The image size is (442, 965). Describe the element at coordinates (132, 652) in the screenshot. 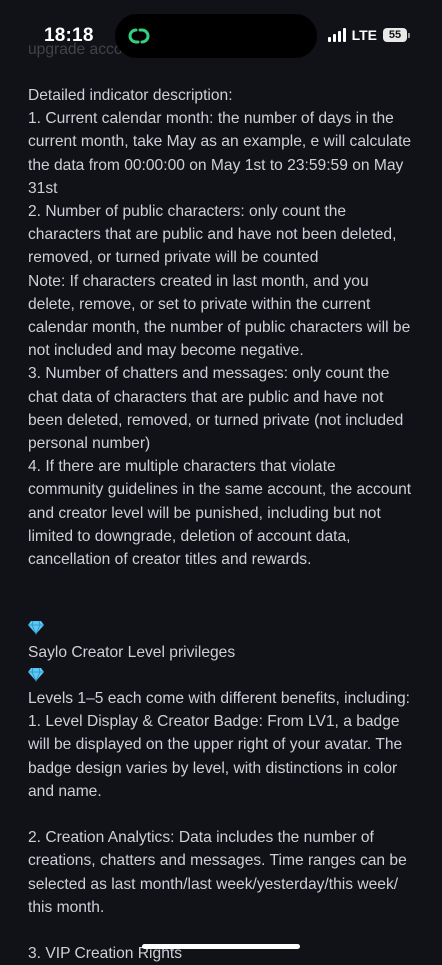

I see `privileges-title-text: Saylo Creator Level privileges` at that location.